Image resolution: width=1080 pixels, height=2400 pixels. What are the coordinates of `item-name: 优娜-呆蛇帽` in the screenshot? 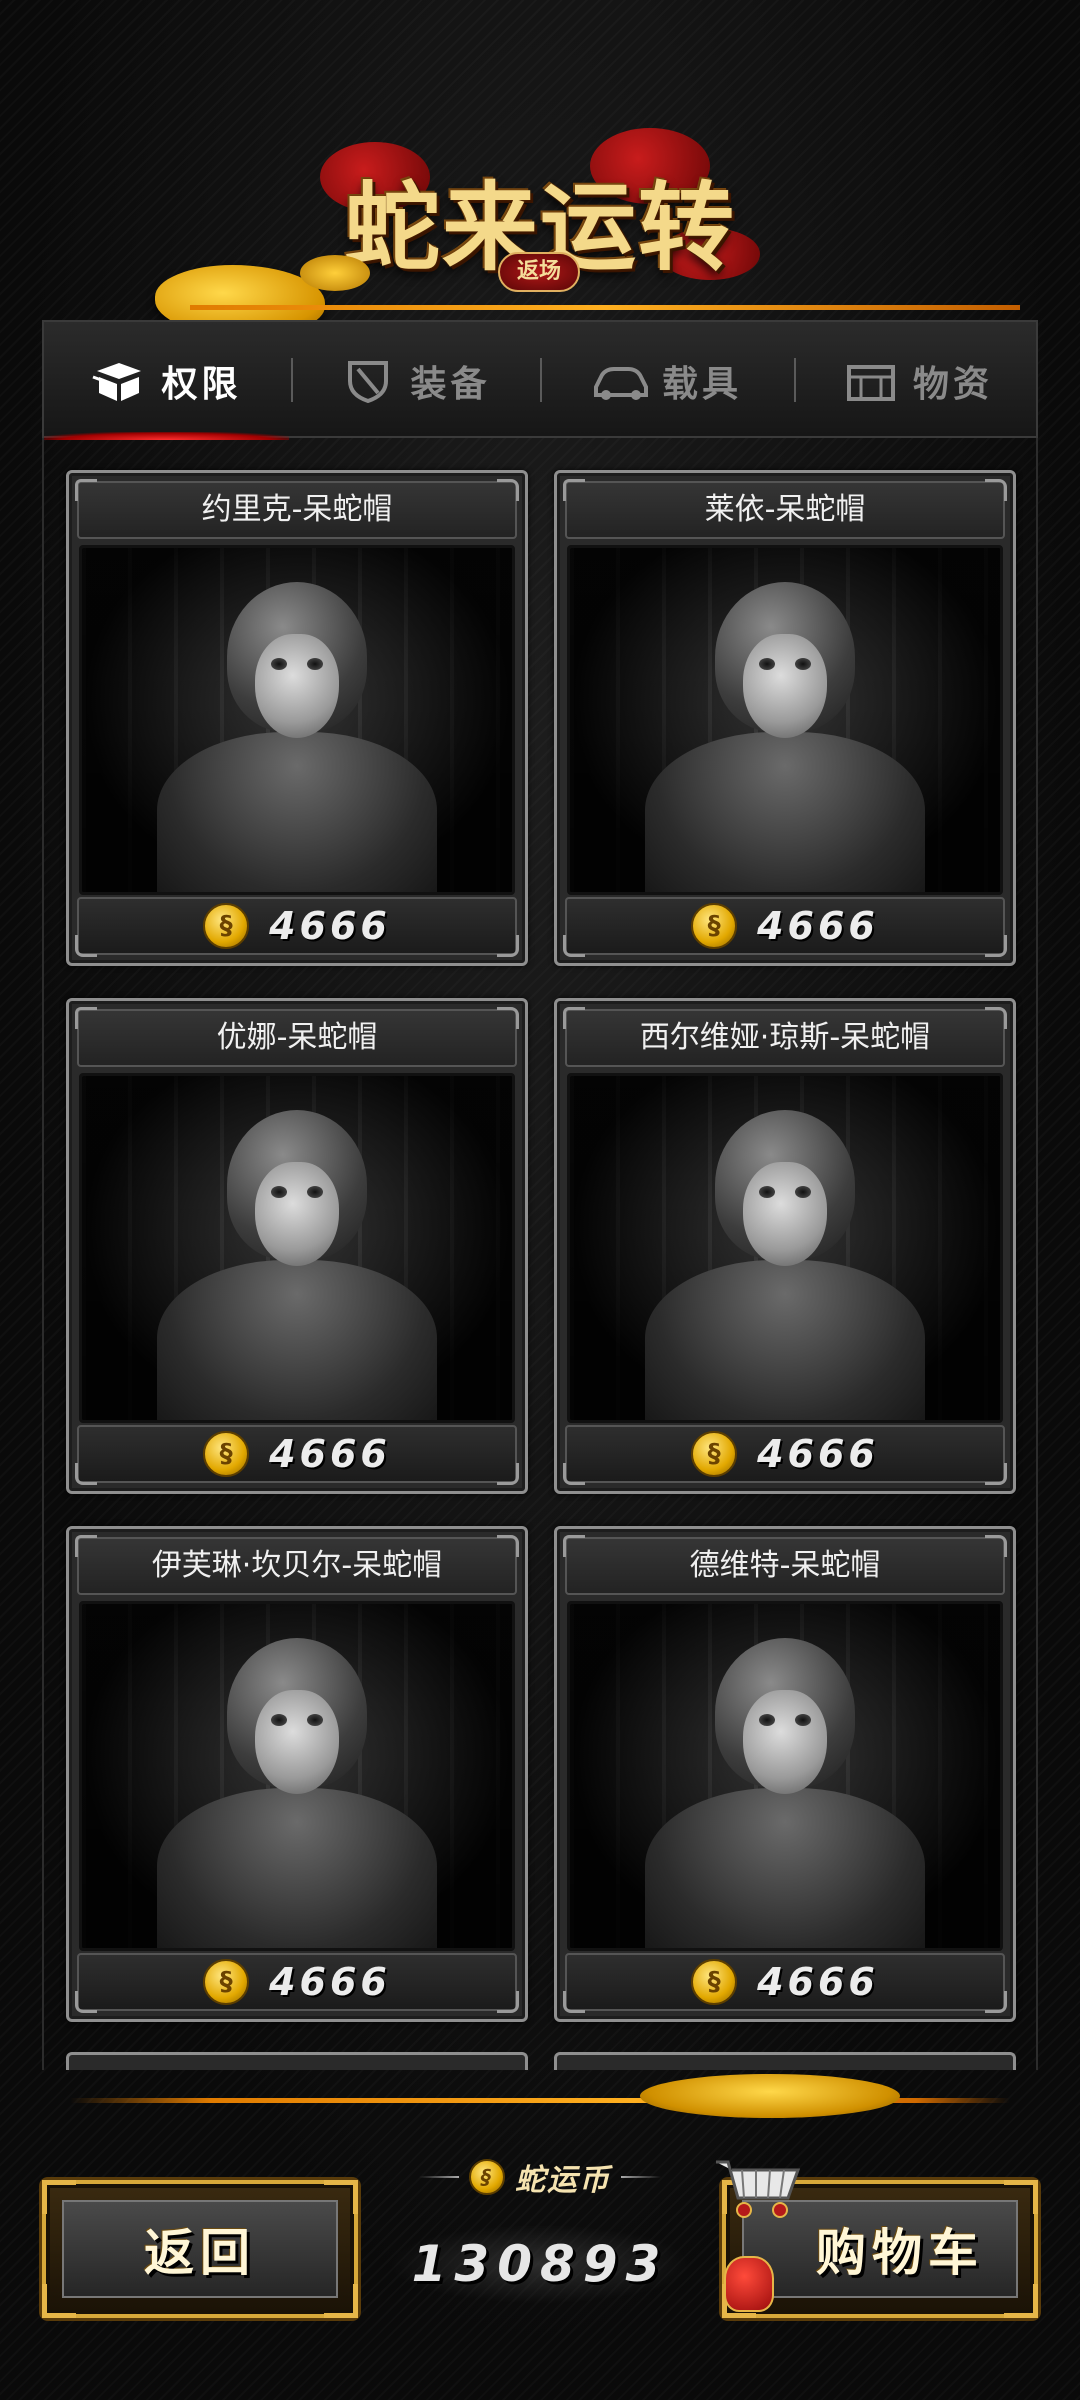 It's located at (297, 1038).